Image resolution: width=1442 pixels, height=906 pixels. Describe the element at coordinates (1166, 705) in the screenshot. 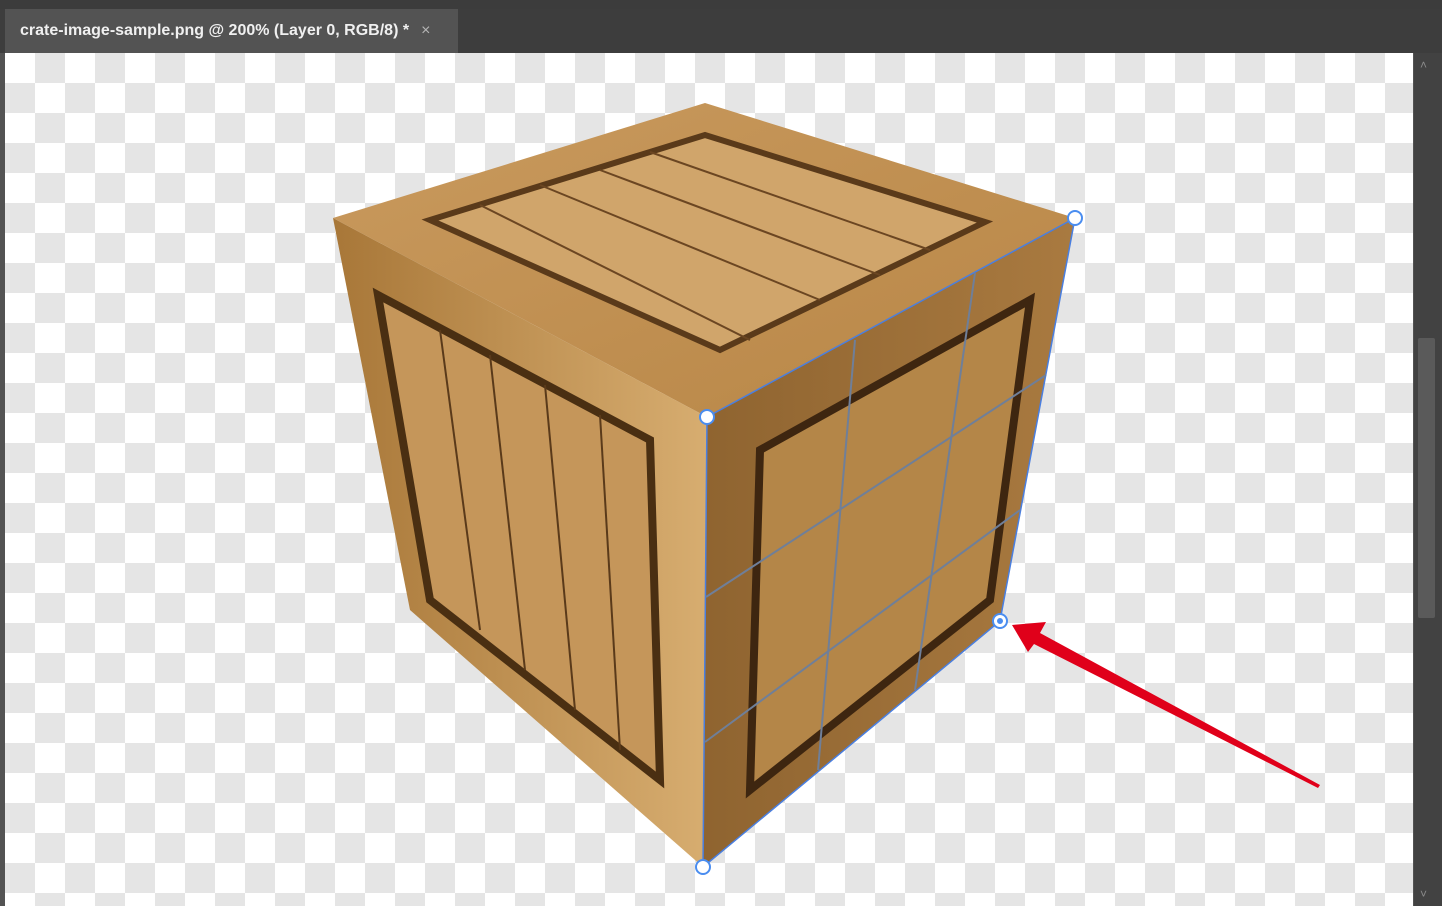

I see `red-arrow-annotation` at that location.